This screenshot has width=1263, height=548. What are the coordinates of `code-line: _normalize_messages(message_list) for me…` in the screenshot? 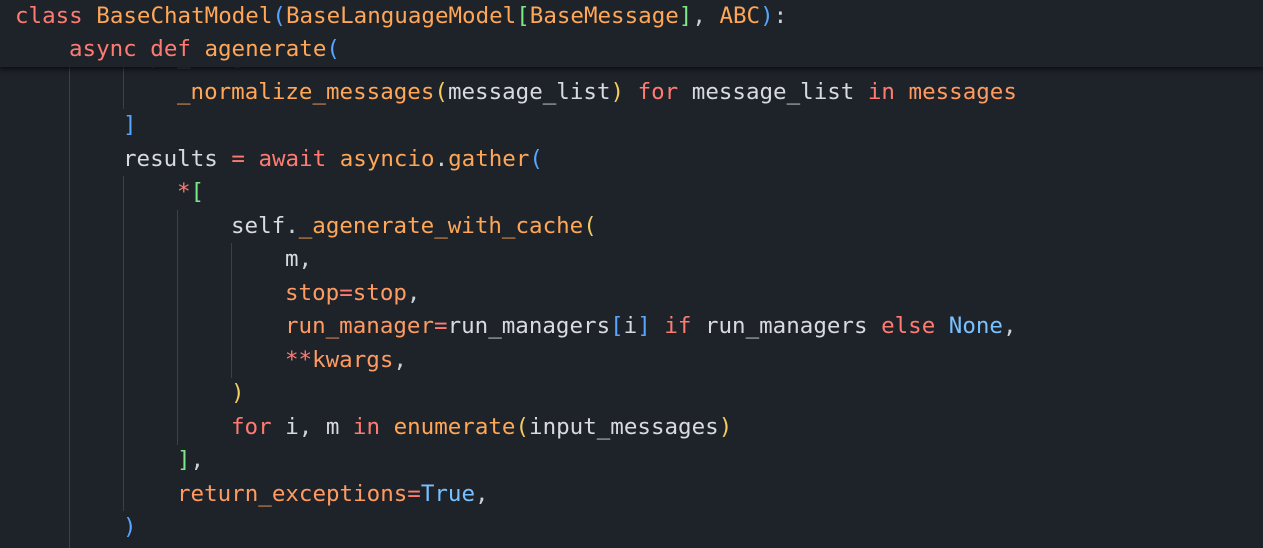 It's located at (720, 93).